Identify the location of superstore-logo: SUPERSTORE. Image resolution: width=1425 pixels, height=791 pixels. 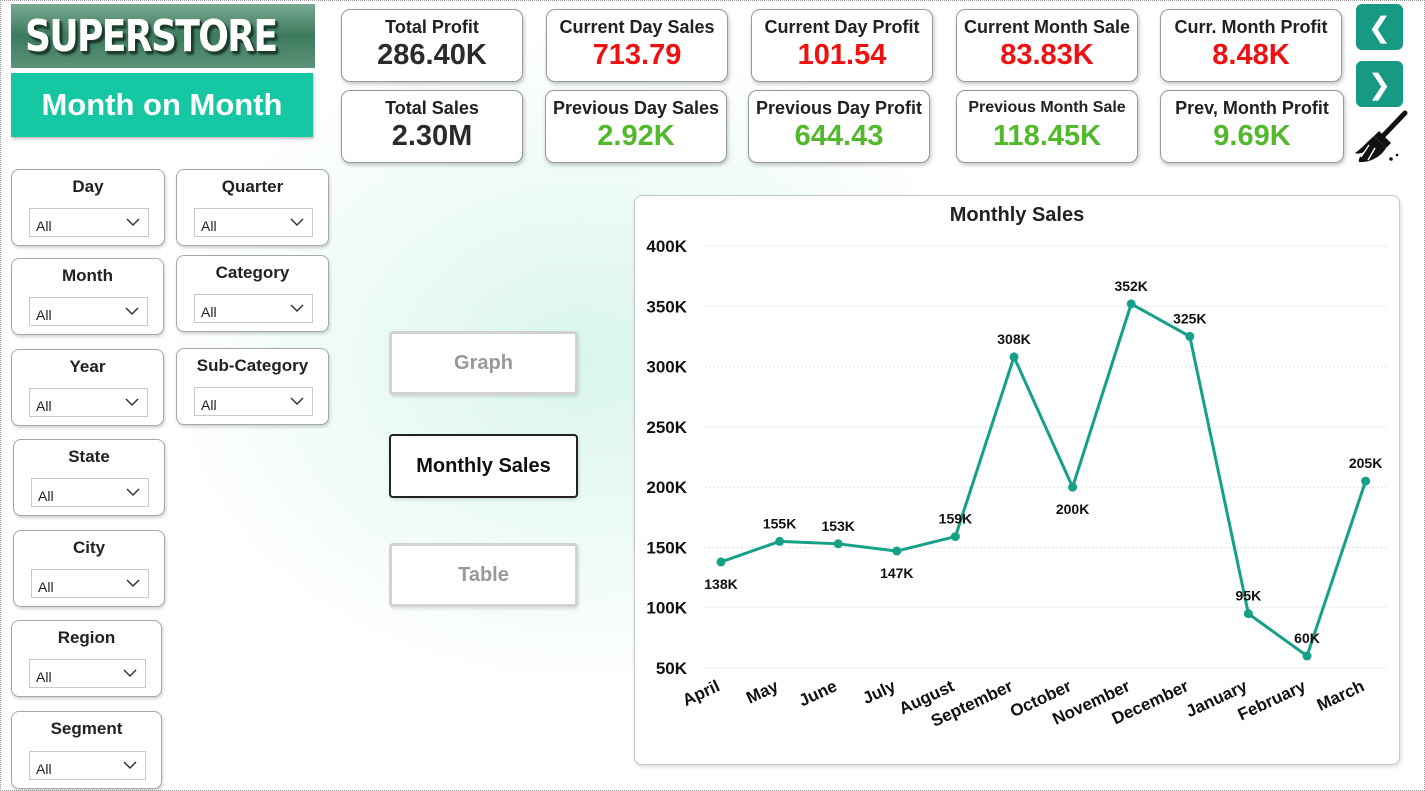
(163, 36).